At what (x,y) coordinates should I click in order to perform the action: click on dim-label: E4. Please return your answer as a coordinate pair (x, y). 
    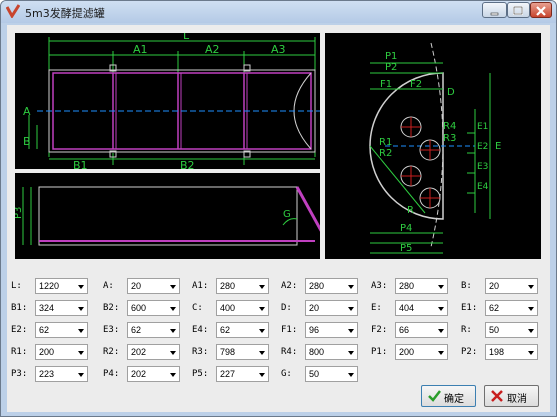
    Looking at the image, I should click on (483, 187).